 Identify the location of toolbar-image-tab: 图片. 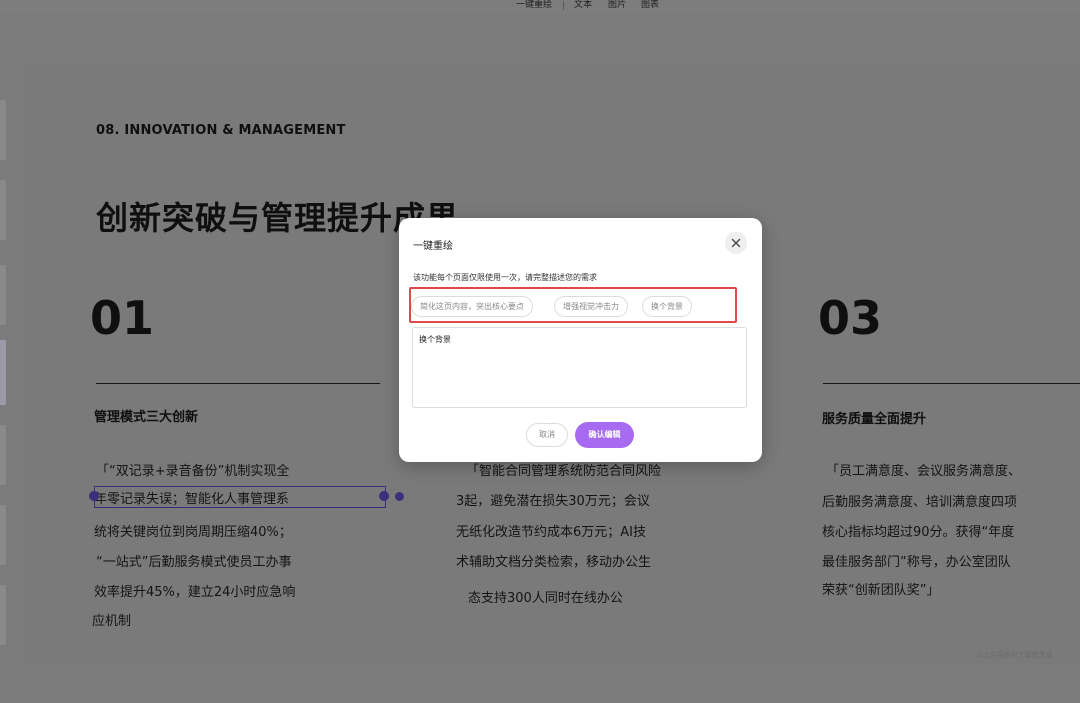
(617, 5).